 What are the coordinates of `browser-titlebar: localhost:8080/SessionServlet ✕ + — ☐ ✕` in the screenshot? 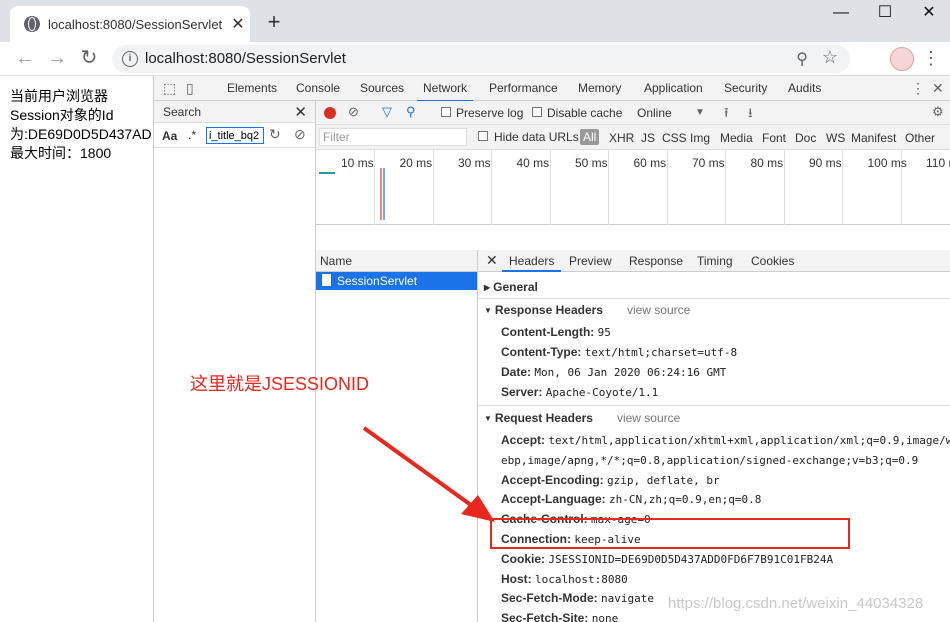 It's located at (475, 21).